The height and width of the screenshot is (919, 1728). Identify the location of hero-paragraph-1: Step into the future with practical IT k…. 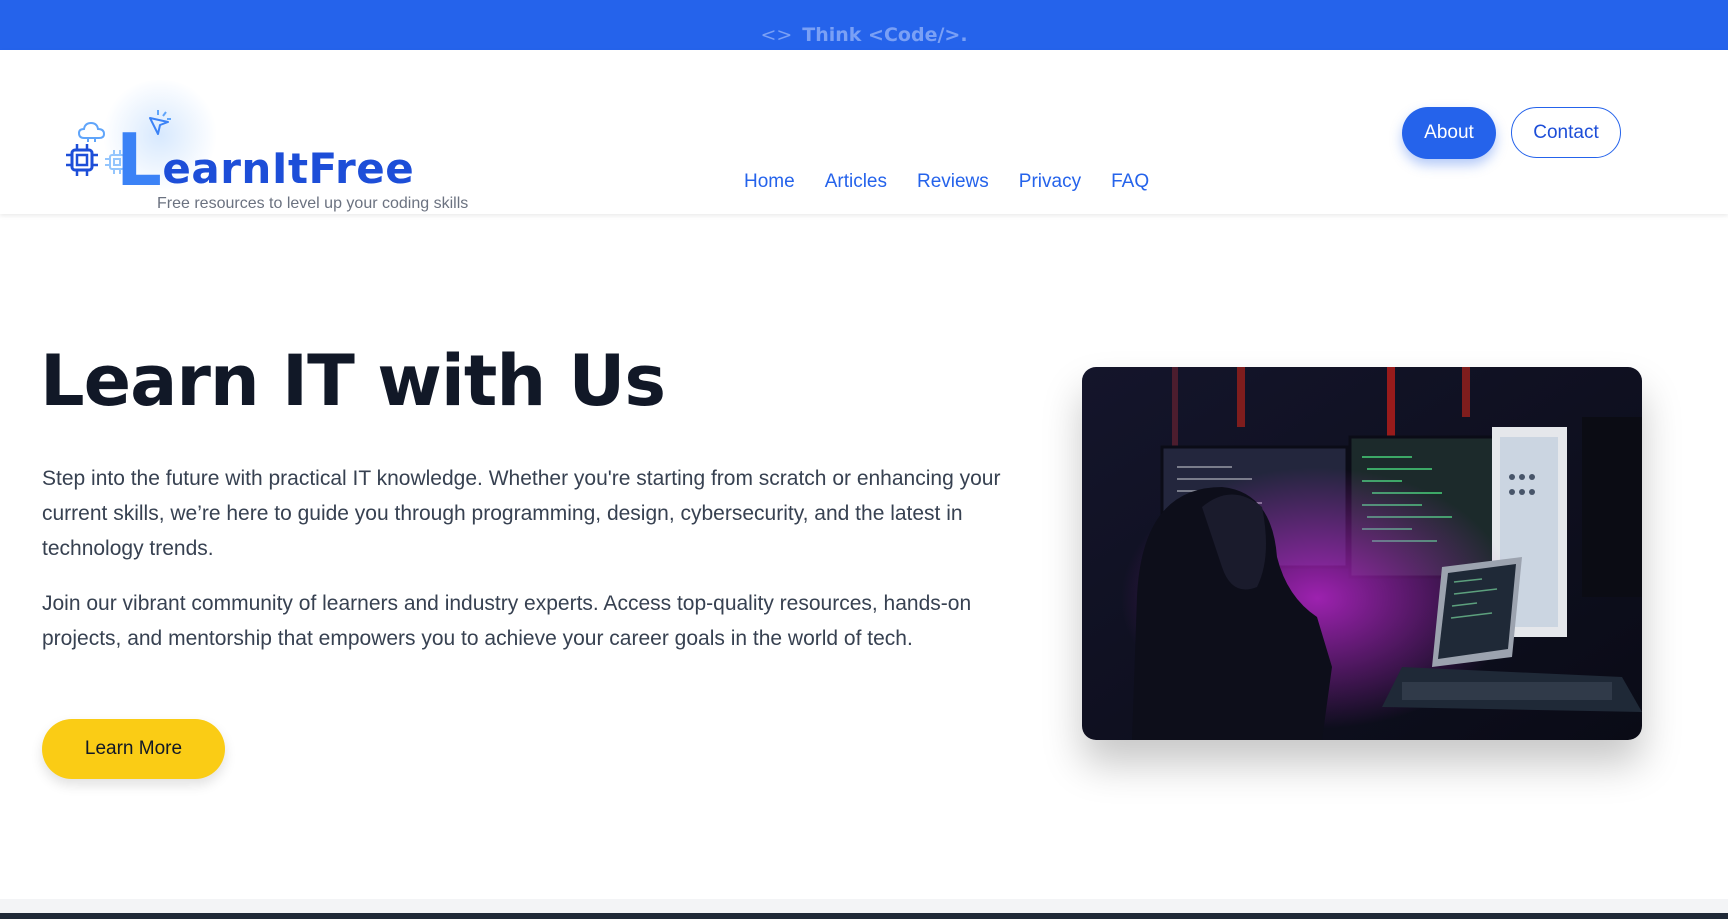
(521, 513).